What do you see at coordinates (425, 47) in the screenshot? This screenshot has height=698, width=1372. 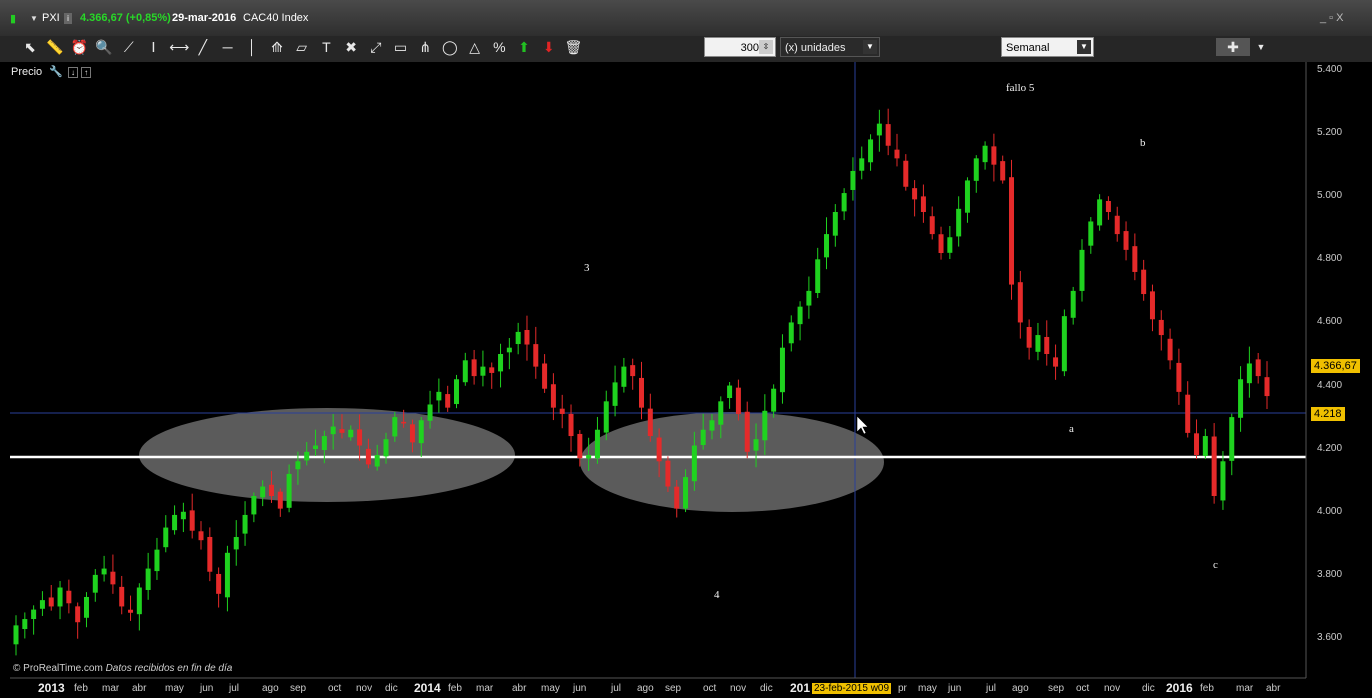 I see `pitchfork-icon: ⋔` at bounding box center [425, 47].